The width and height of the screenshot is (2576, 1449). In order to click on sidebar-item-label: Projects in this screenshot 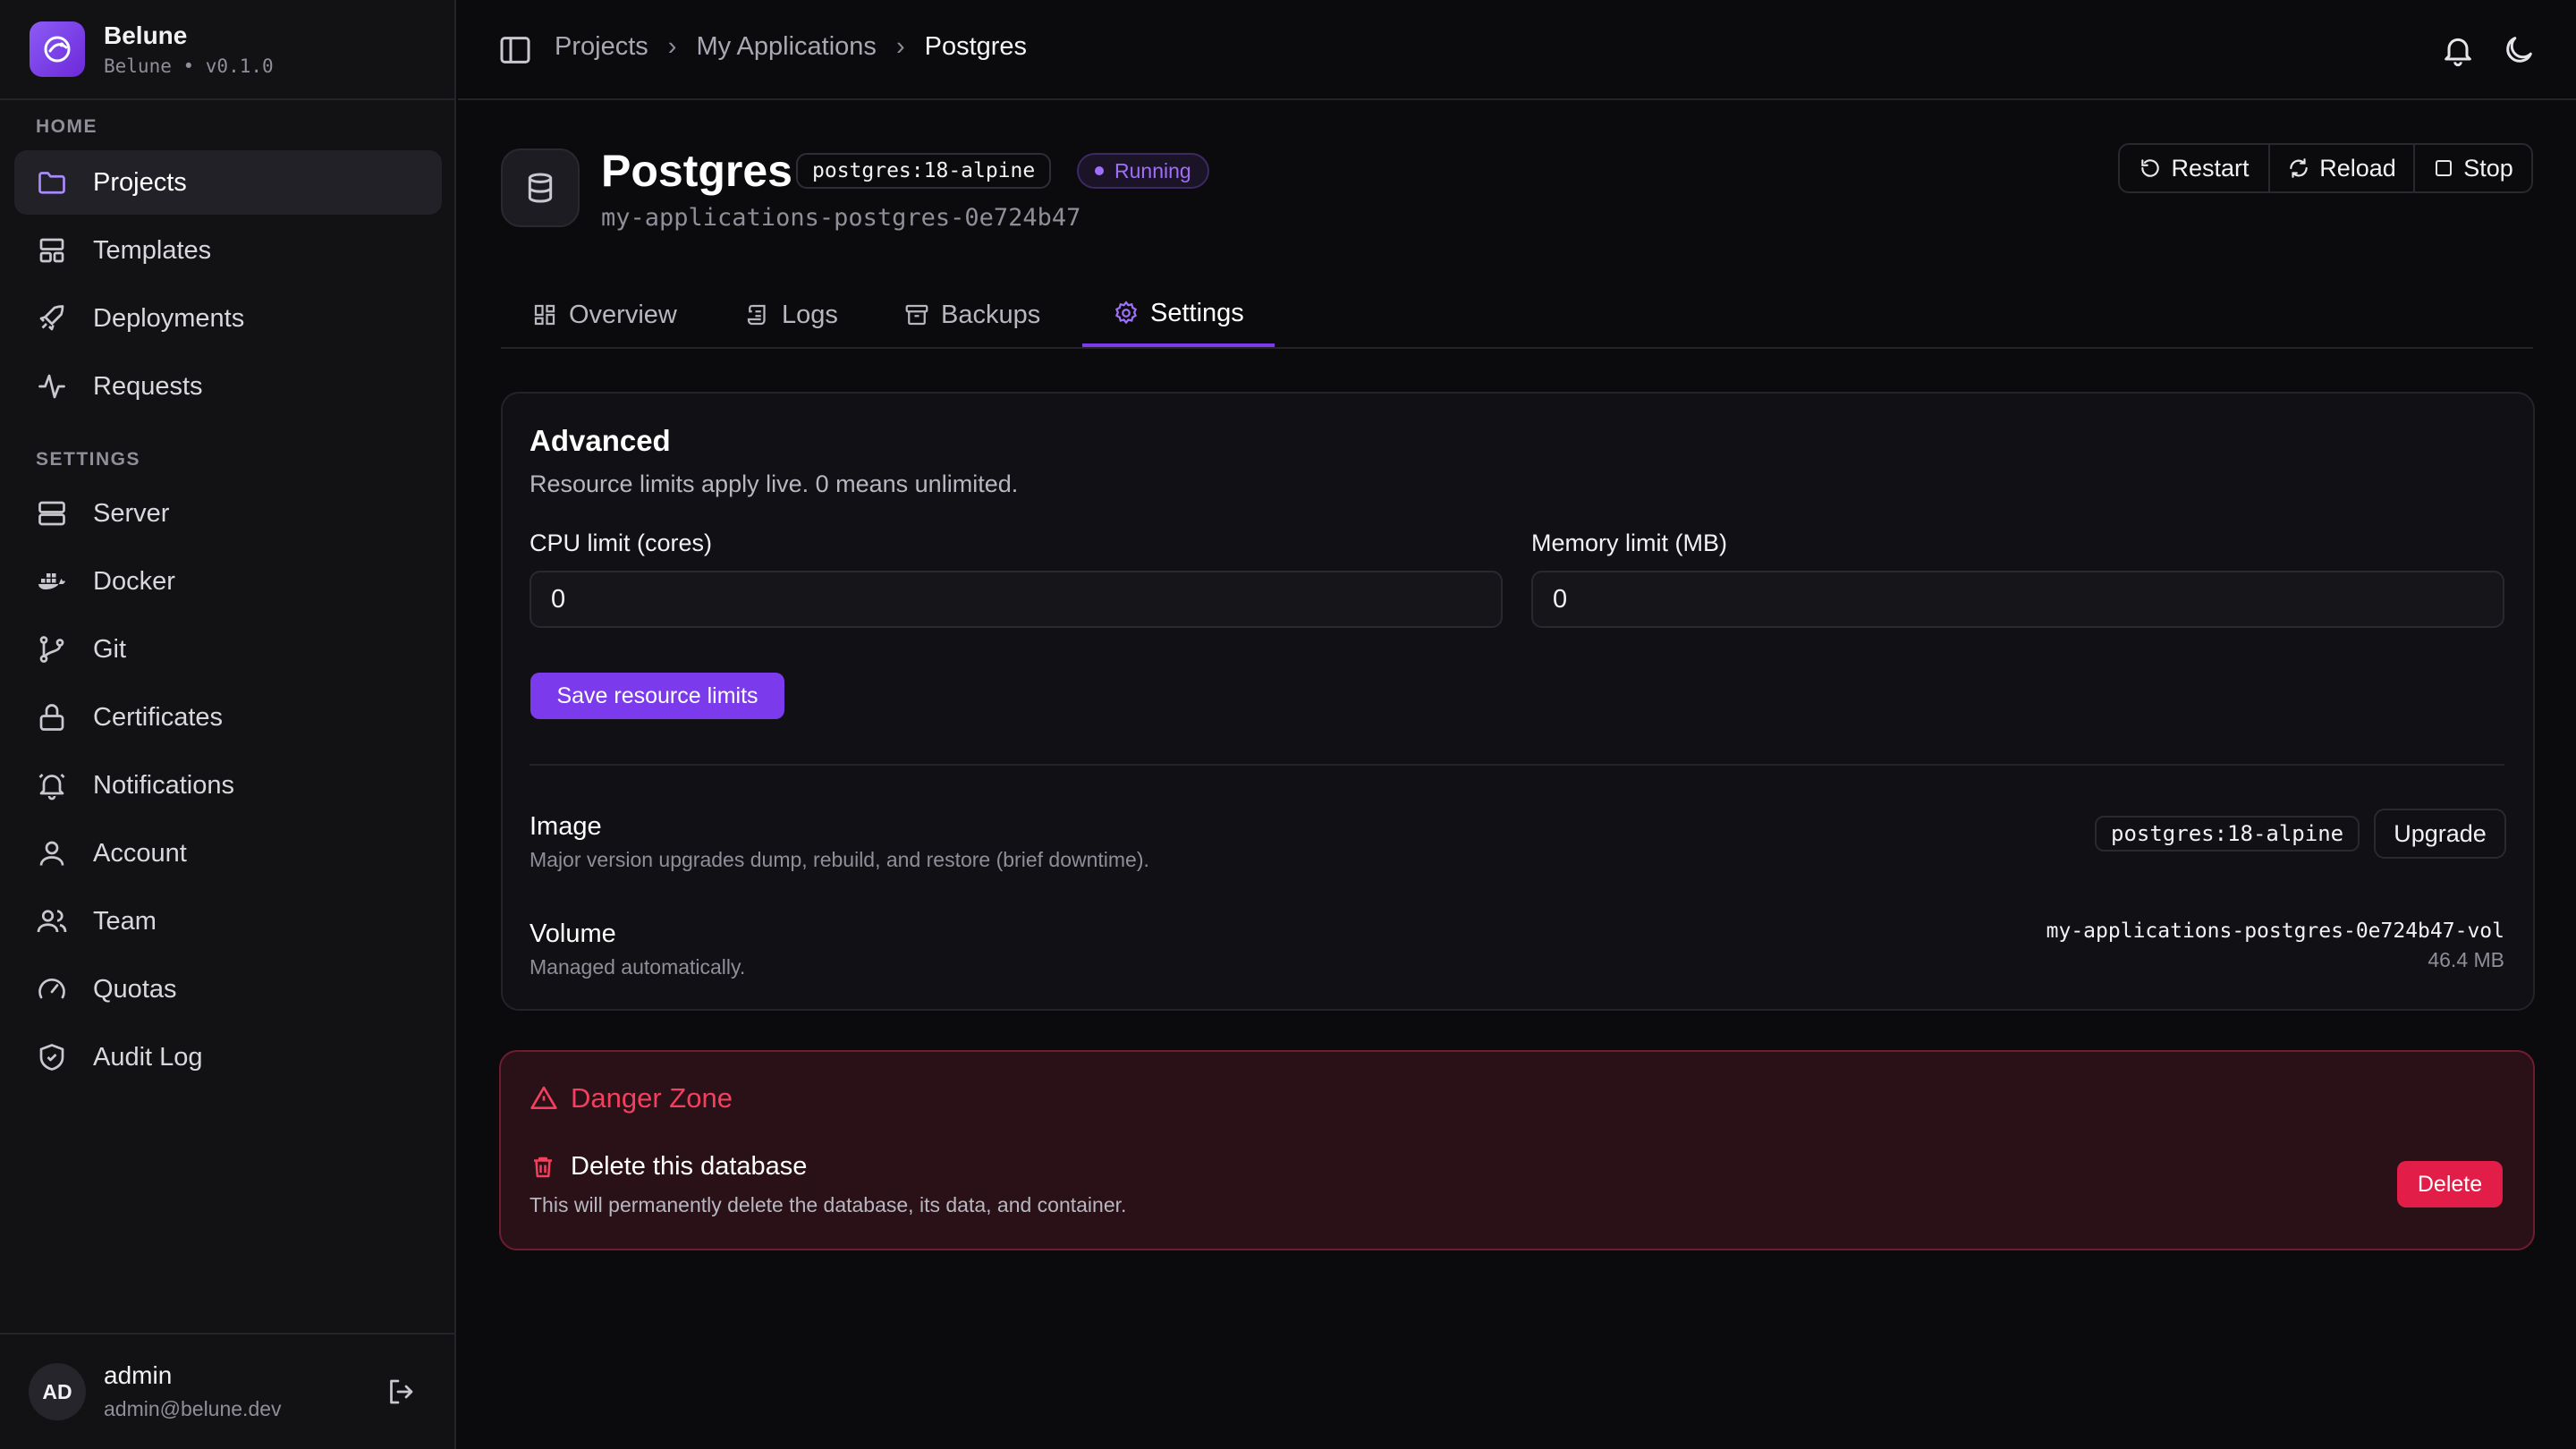, I will do `click(140, 182)`.